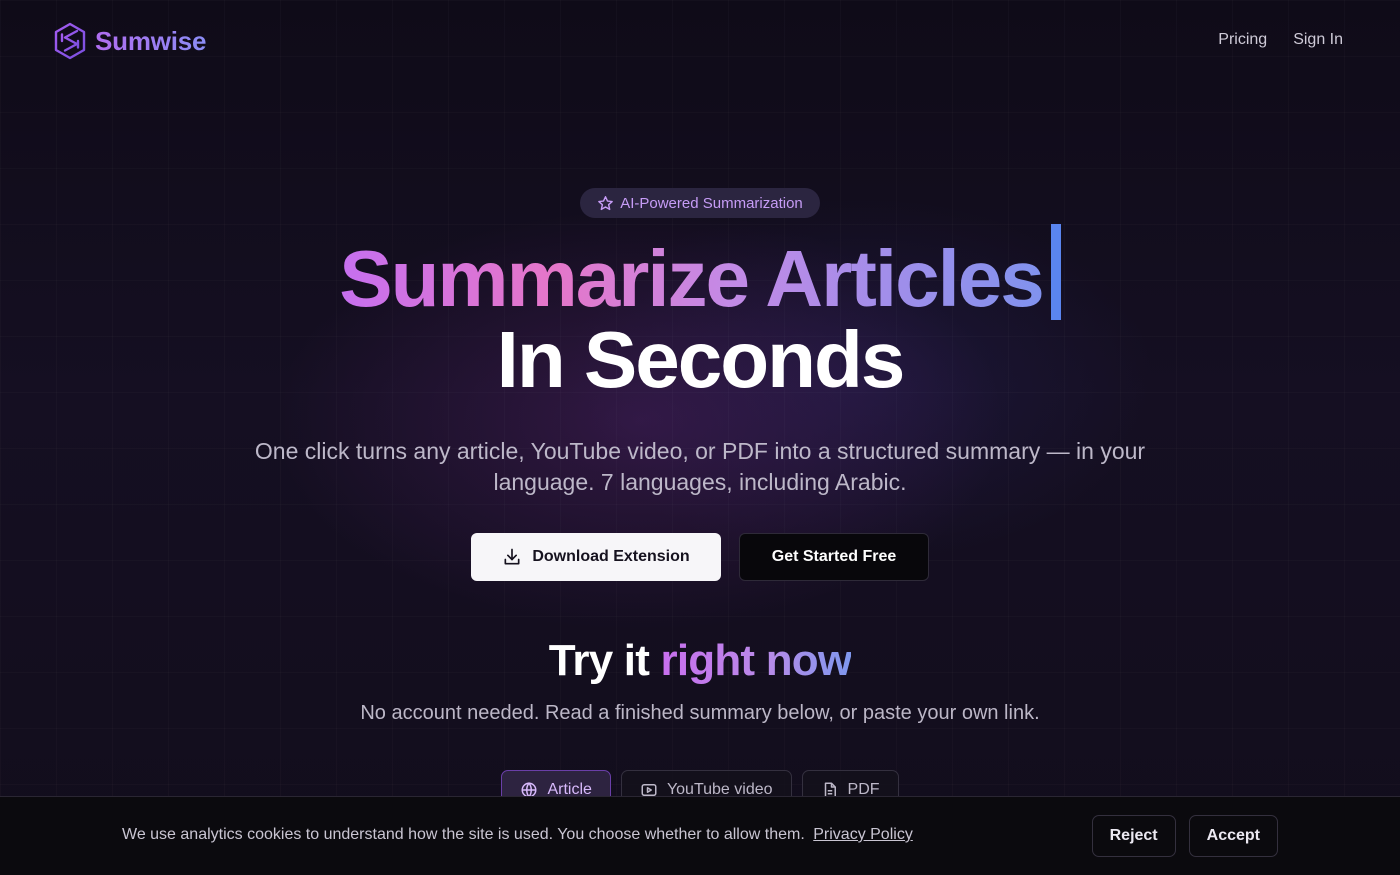 The height and width of the screenshot is (875, 1400). What do you see at coordinates (700, 41) in the screenshot?
I see `site-header: Sumwise Pricing Sign In` at bounding box center [700, 41].